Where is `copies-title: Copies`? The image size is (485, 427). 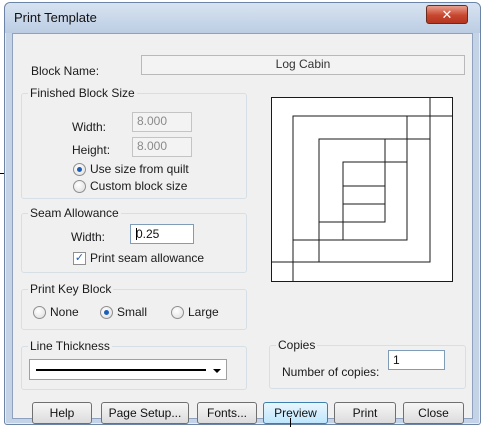
copies-title: Copies is located at coordinates (297, 345).